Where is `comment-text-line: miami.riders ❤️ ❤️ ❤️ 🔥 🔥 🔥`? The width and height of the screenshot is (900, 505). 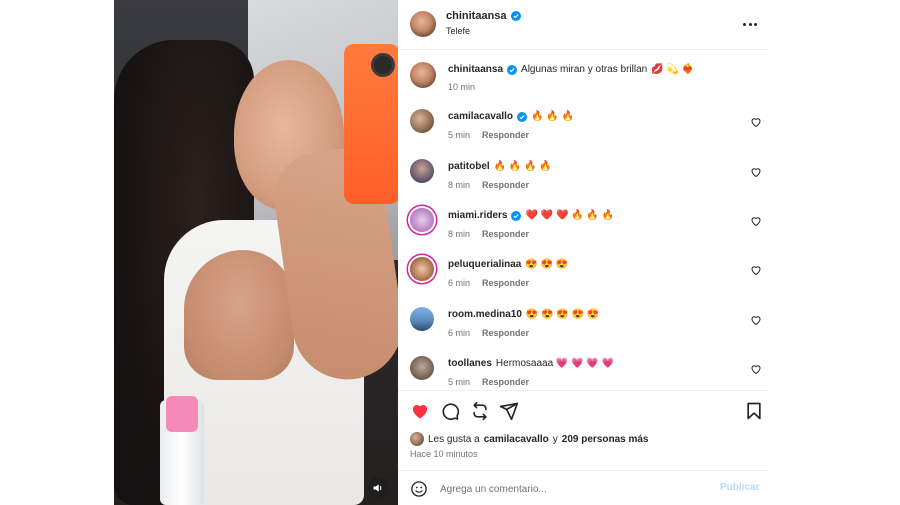
comment-text-line: miami.riders ❤️ ❤️ ❤️ 🔥 🔥 🔥 is located at coordinates (531, 215).